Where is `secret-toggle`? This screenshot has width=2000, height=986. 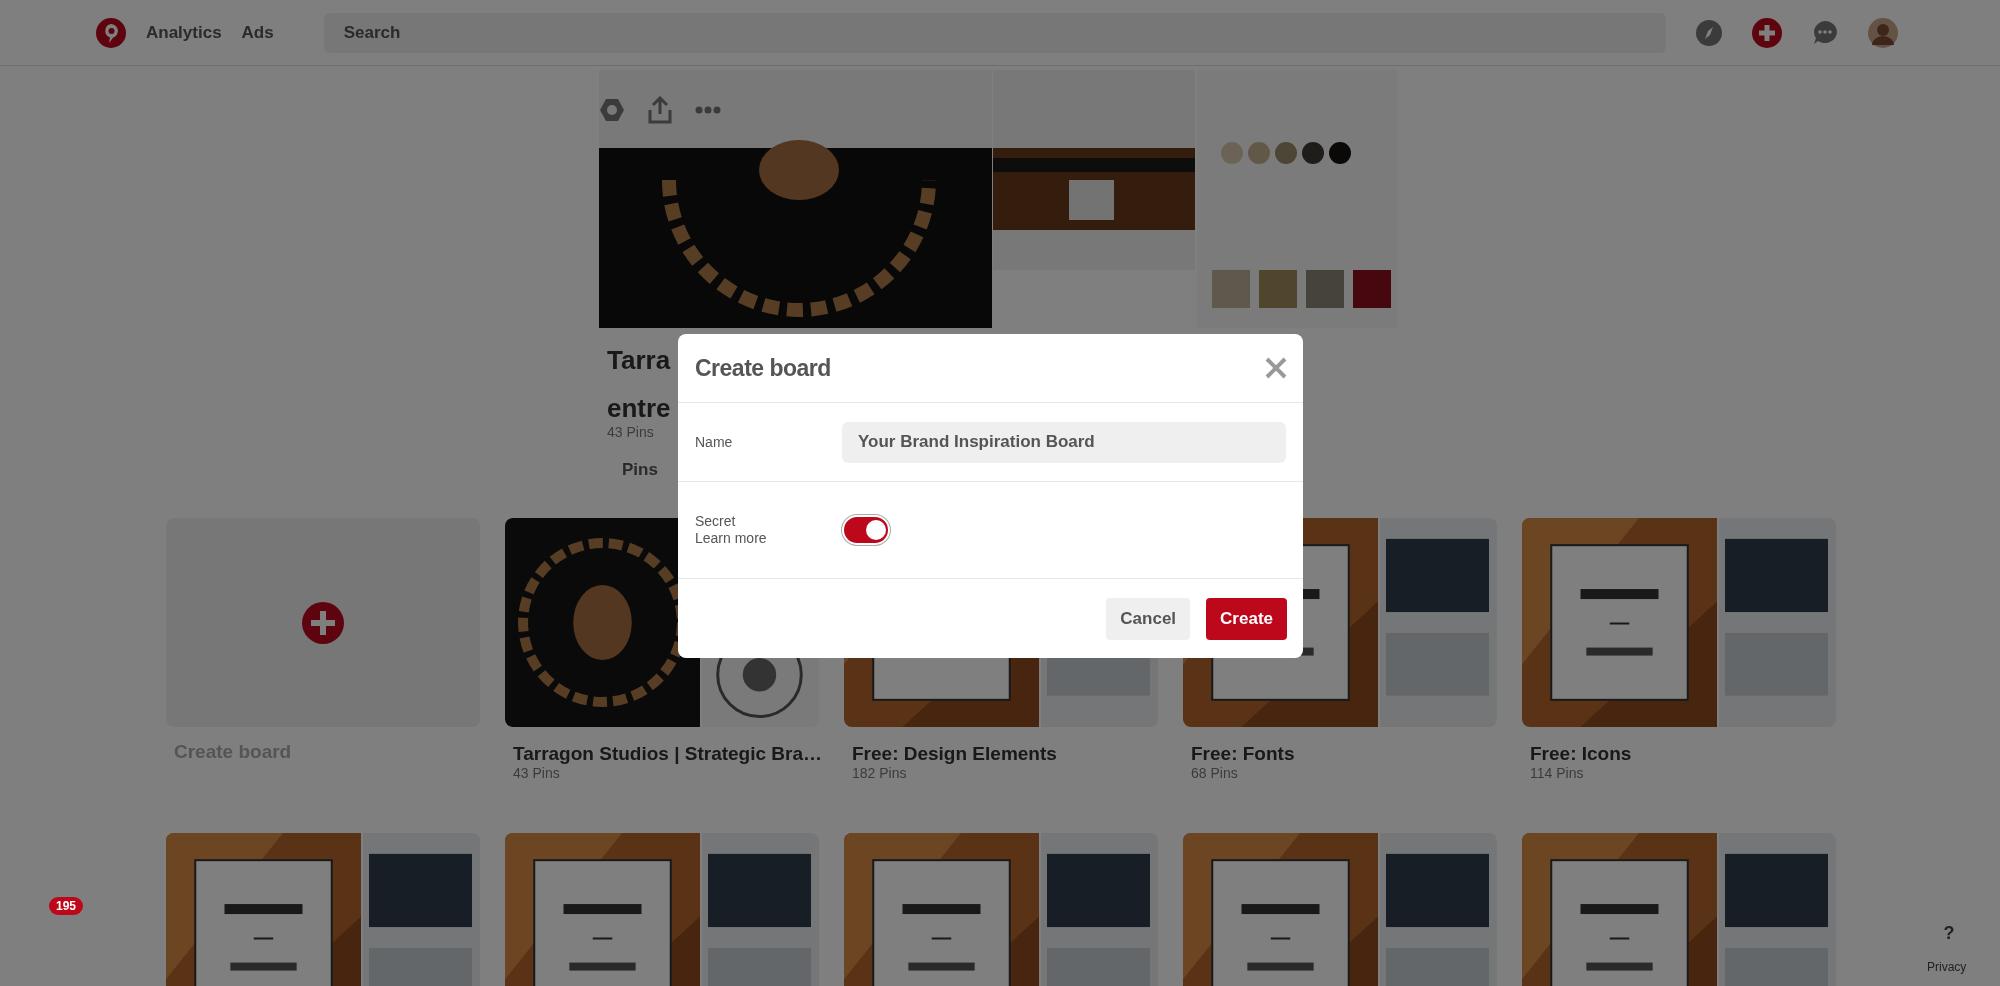
secret-toggle is located at coordinates (866, 530).